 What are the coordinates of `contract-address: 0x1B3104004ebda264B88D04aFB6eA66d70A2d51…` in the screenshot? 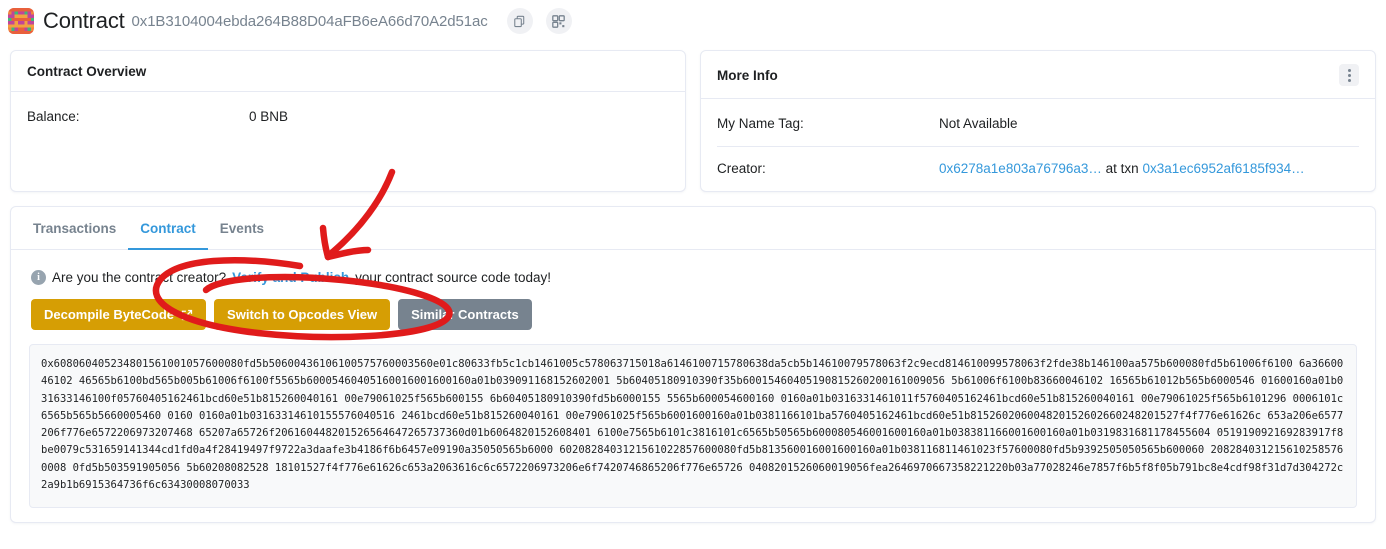 It's located at (309, 21).